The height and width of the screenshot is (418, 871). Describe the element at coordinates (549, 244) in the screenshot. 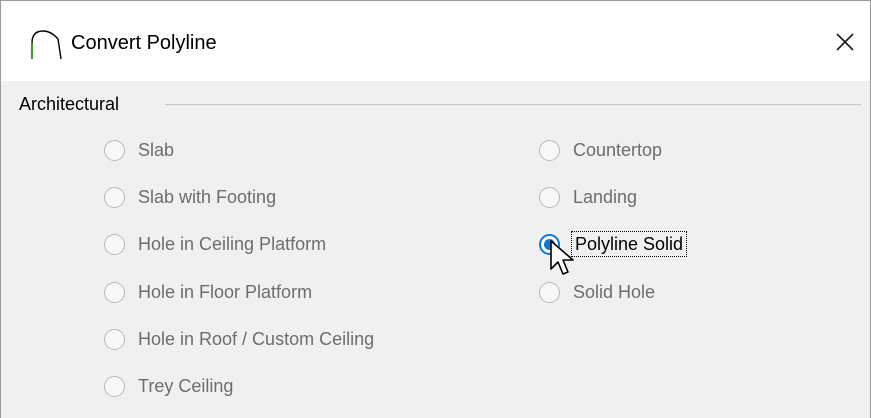

I see `radio-circle-selected` at that location.